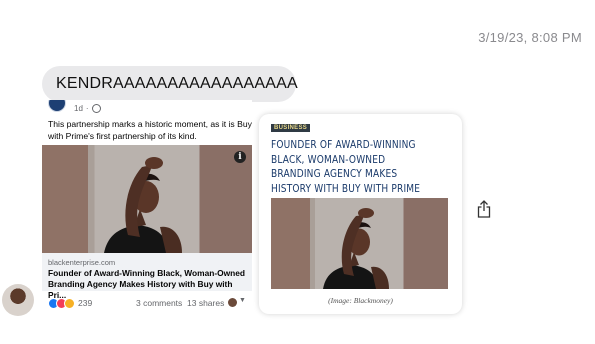 Image resolution: width=595 pixels, height=344 pixels. I want to click on page-avatar, so click(57, 106).